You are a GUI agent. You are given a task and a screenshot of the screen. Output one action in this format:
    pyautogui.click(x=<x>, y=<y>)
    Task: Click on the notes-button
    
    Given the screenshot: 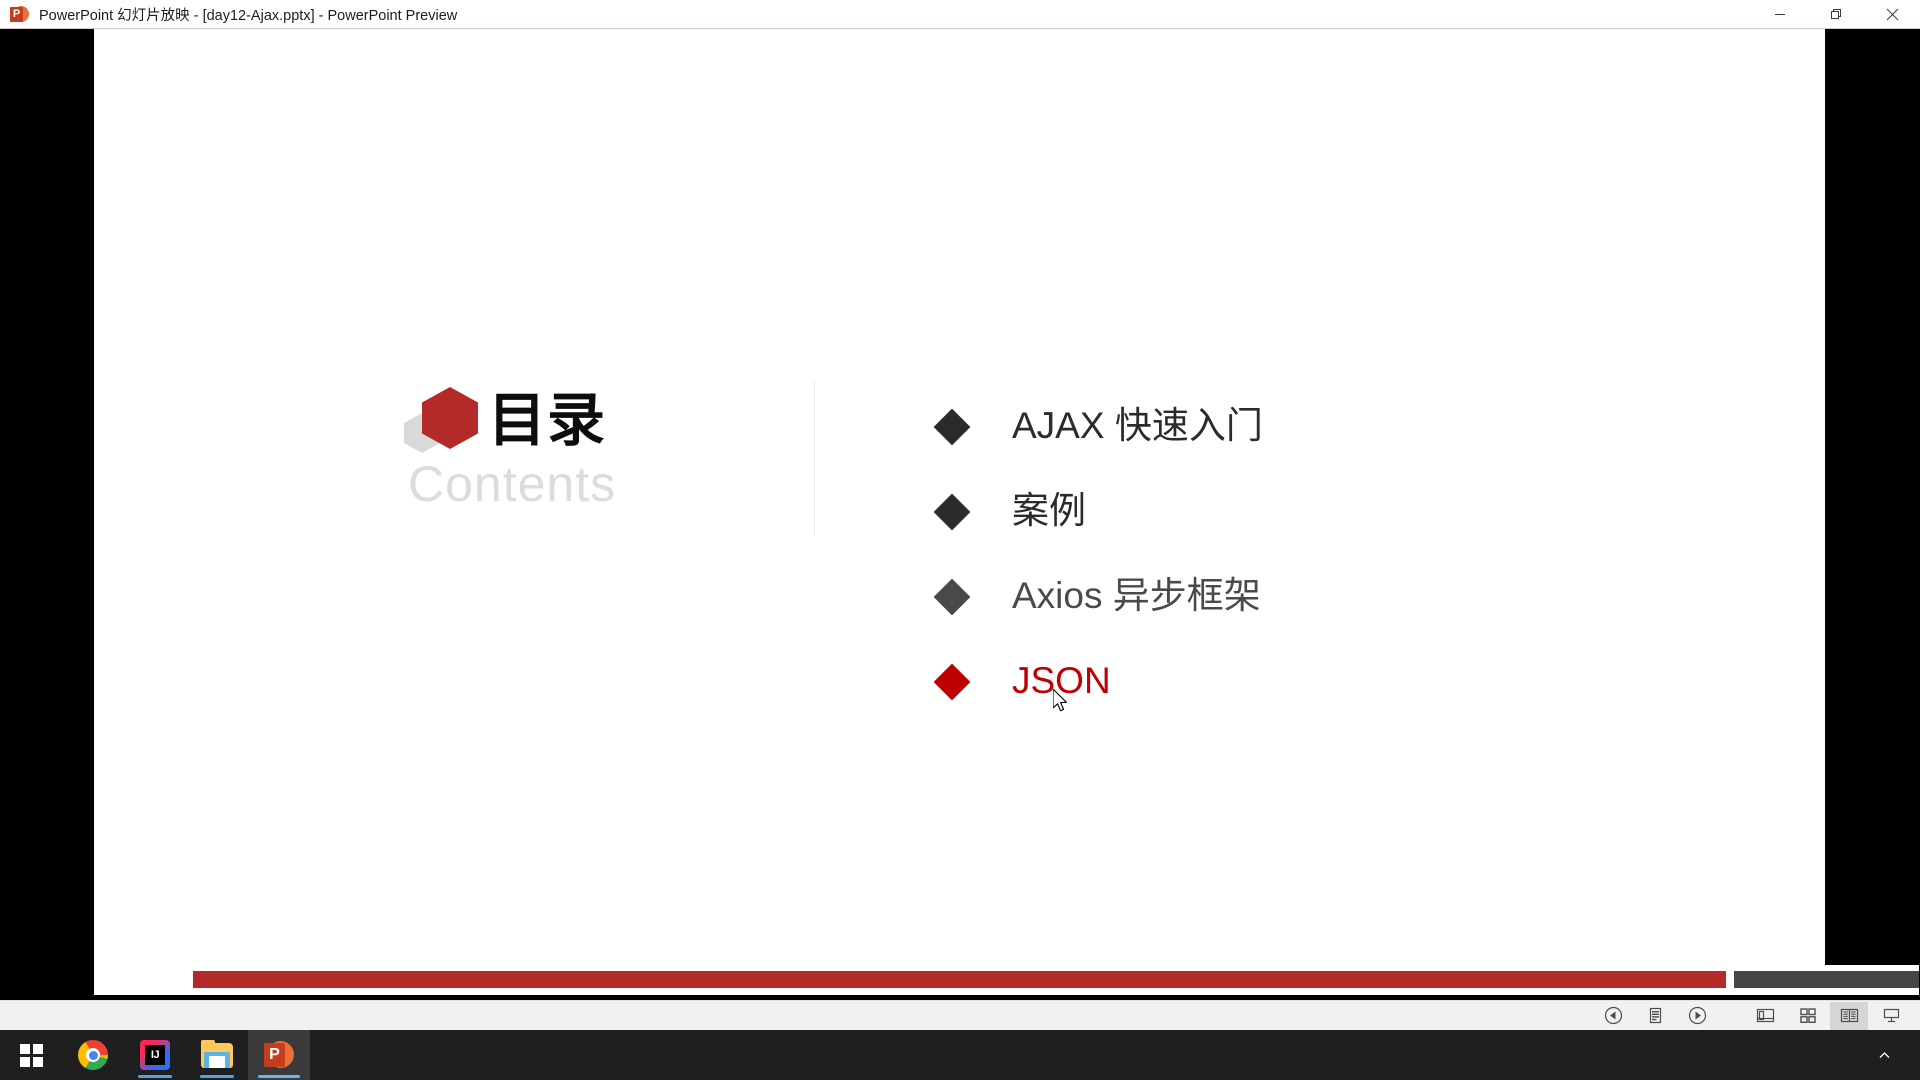 What is the action you would take?
    pyautogui.click(x=1655, y=1016)
    